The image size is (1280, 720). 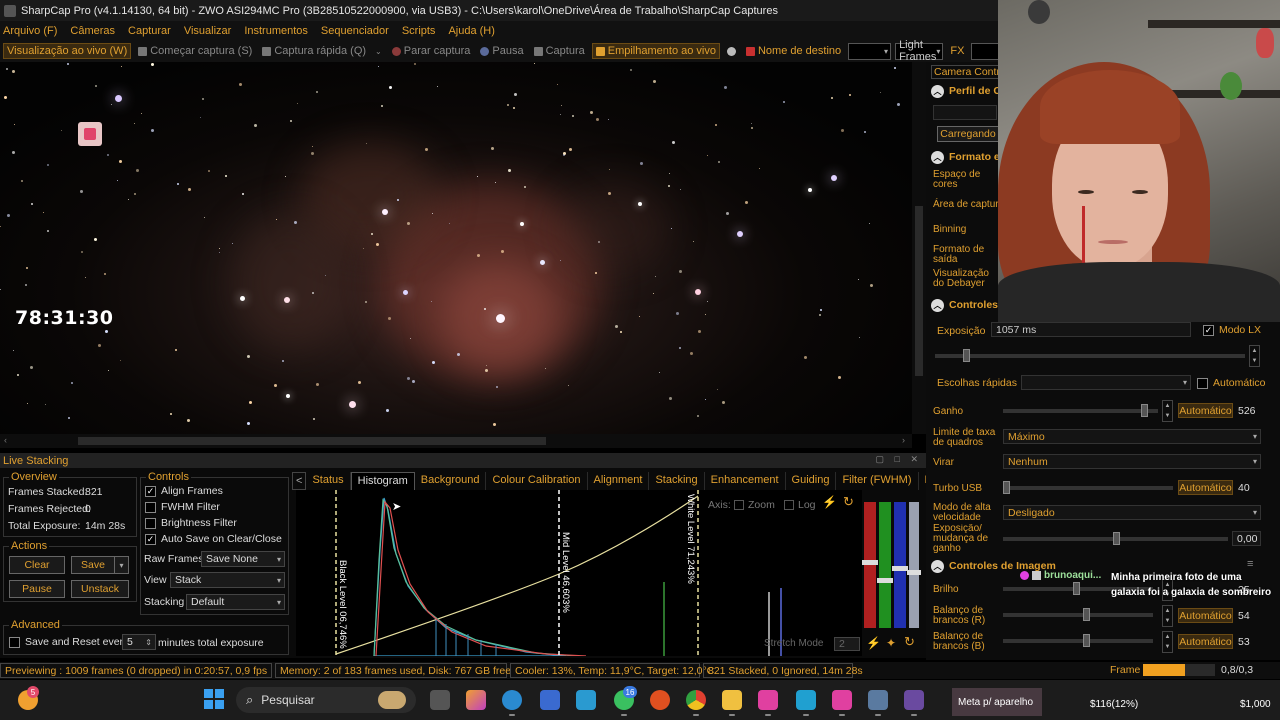 I want to click on green-slider-track, so click(x=885, y=565).